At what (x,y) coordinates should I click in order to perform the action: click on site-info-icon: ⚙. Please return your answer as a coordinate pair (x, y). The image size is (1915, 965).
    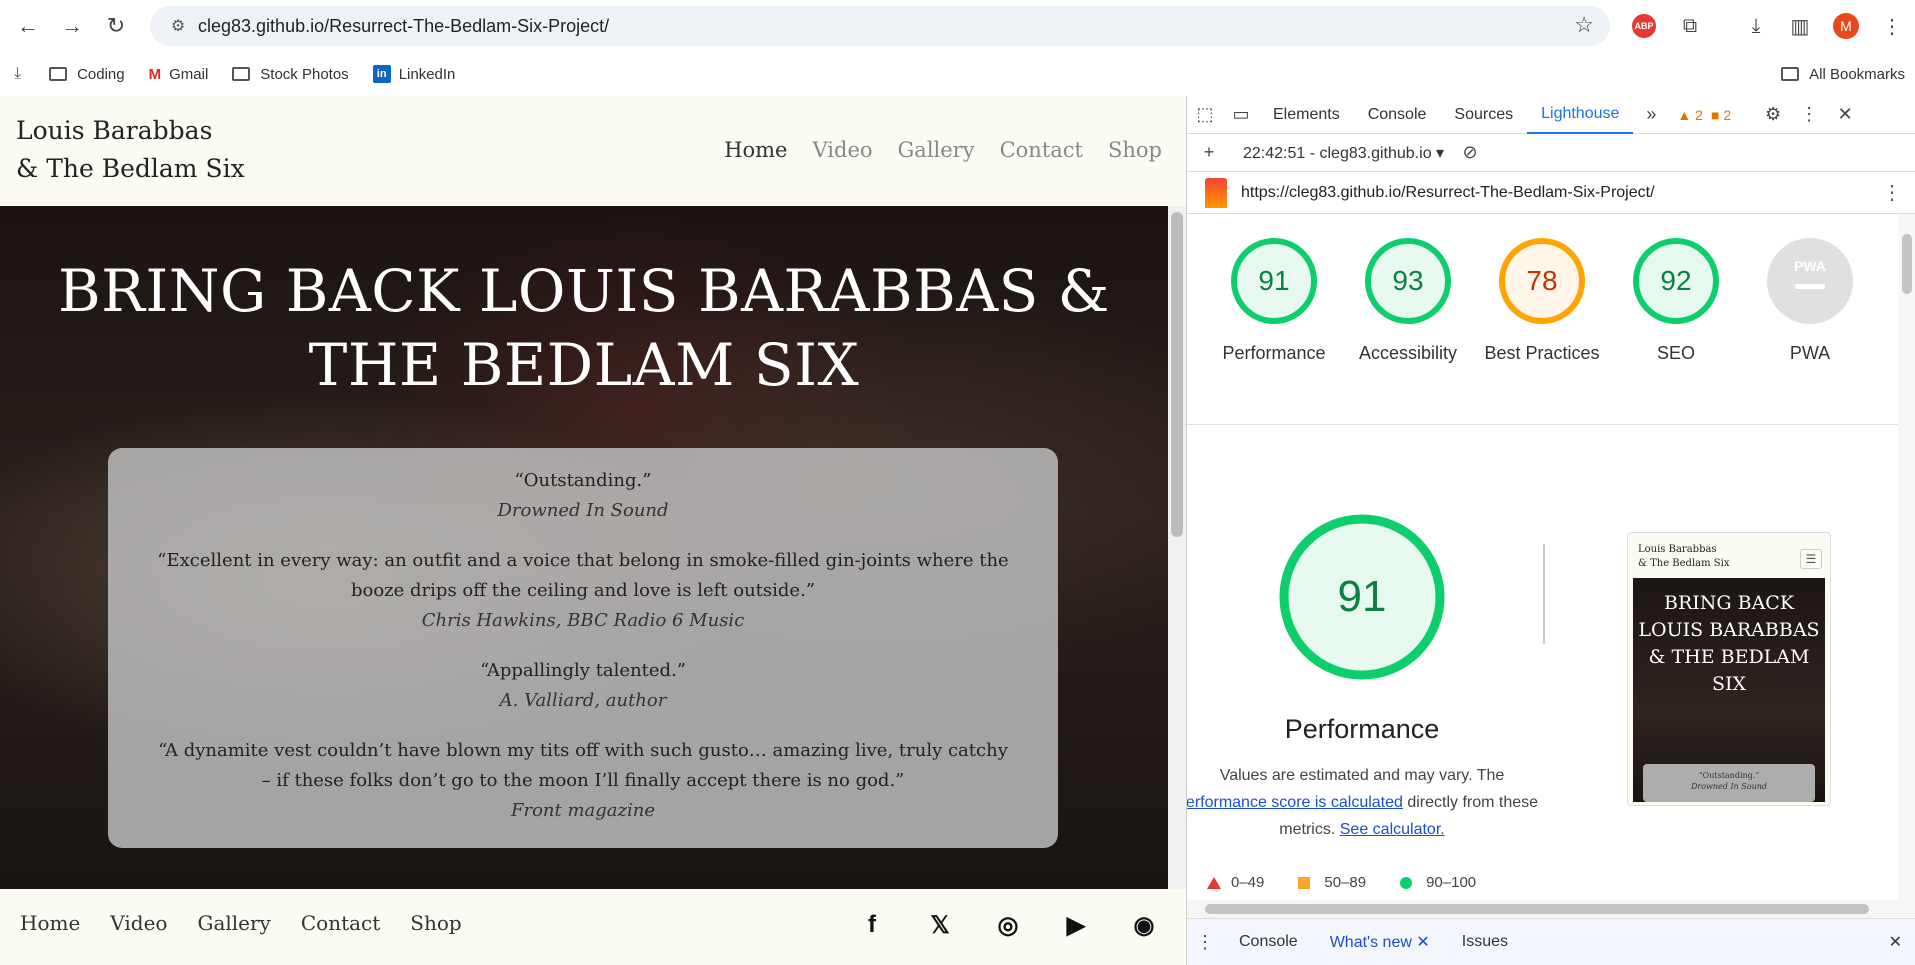
    Looking at the image, I should click on (178, 26).